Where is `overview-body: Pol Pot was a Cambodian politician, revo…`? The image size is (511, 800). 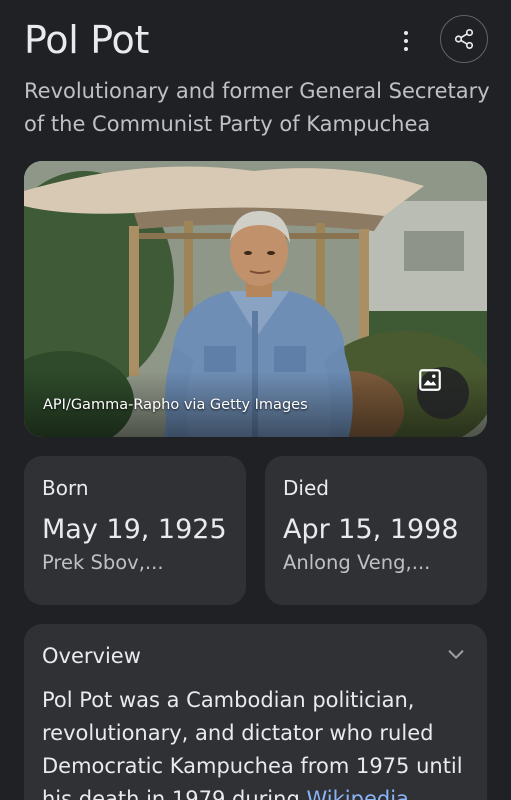 overview-body: Pol Pot was a Cambodian politician, revo… is located at coordinates (252, 744).